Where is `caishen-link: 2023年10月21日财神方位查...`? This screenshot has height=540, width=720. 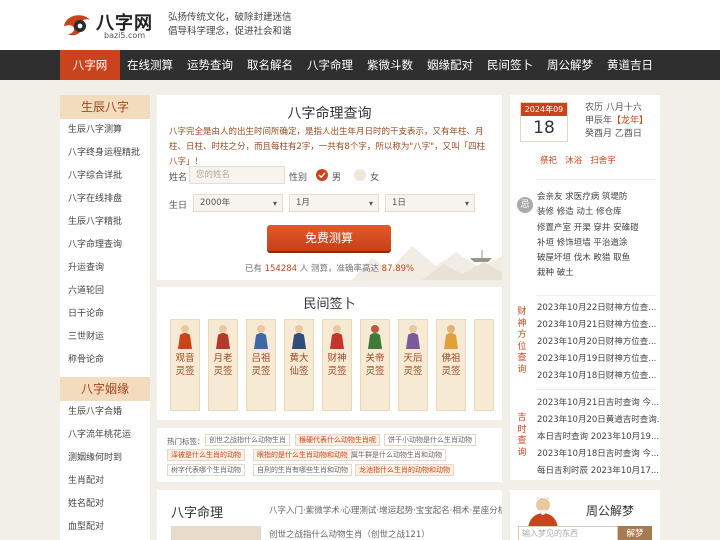
caishen-link: 2023年10月21日财神方位查... is located at coordinates (596, 325).